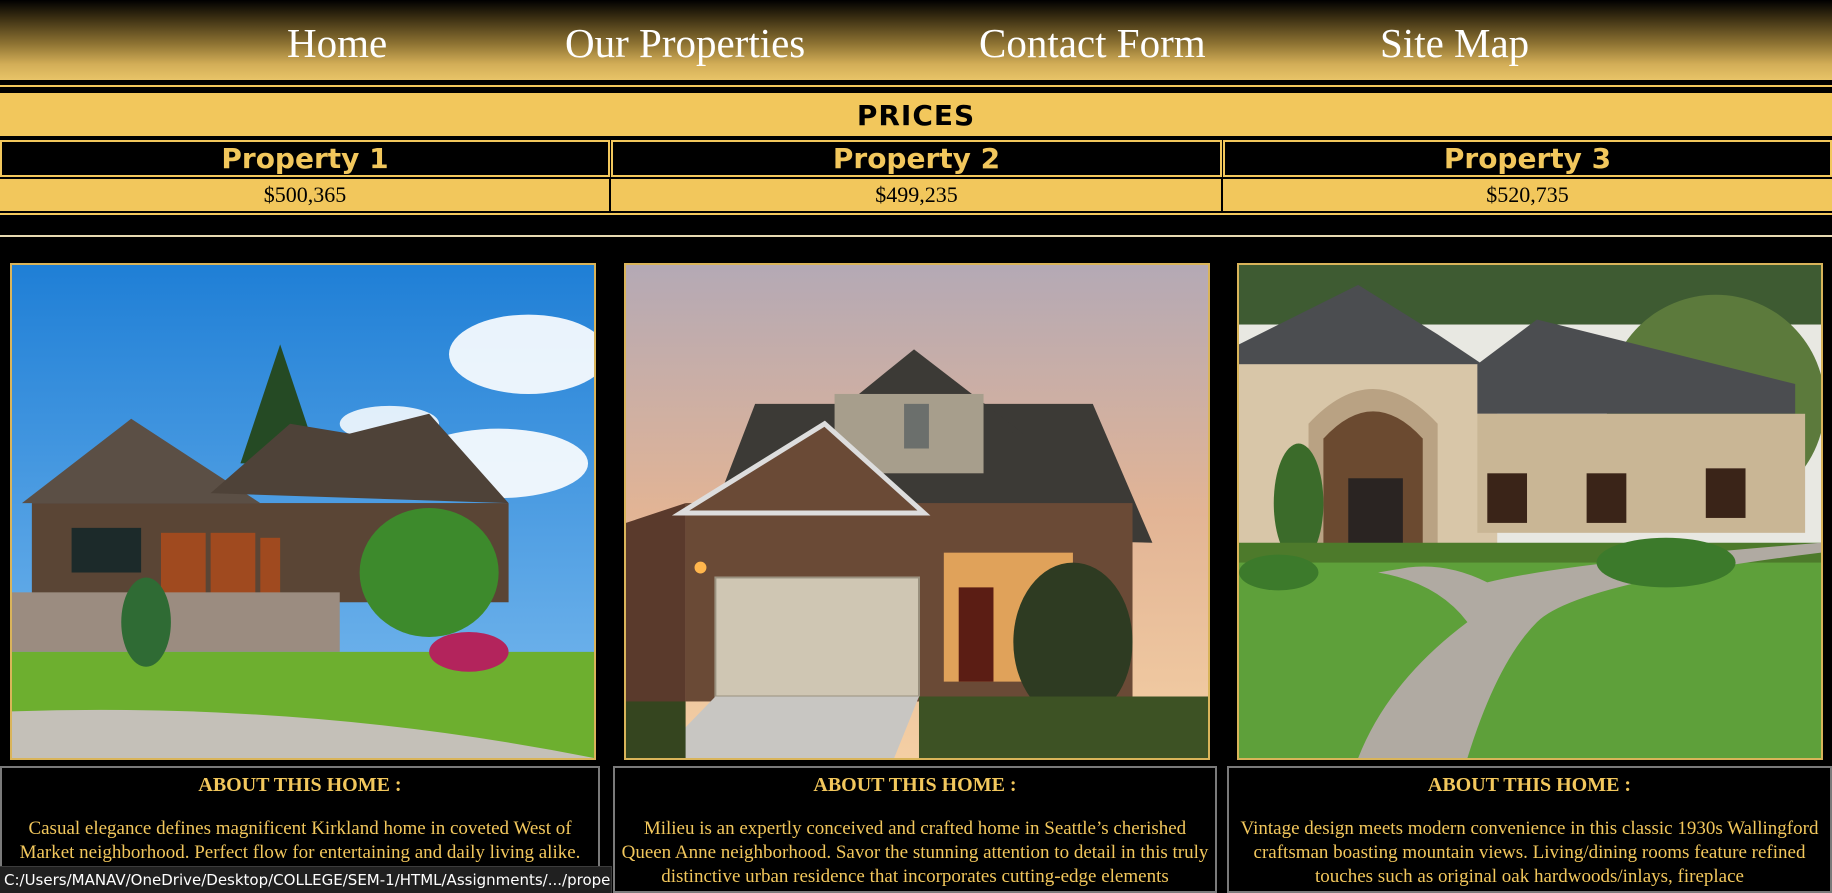 This screenshot has height=893, width=1832. Describe the element at coordinates (685, 43) in the screenshot. I see `nav-link-our-properties: Our Properties` at that location.